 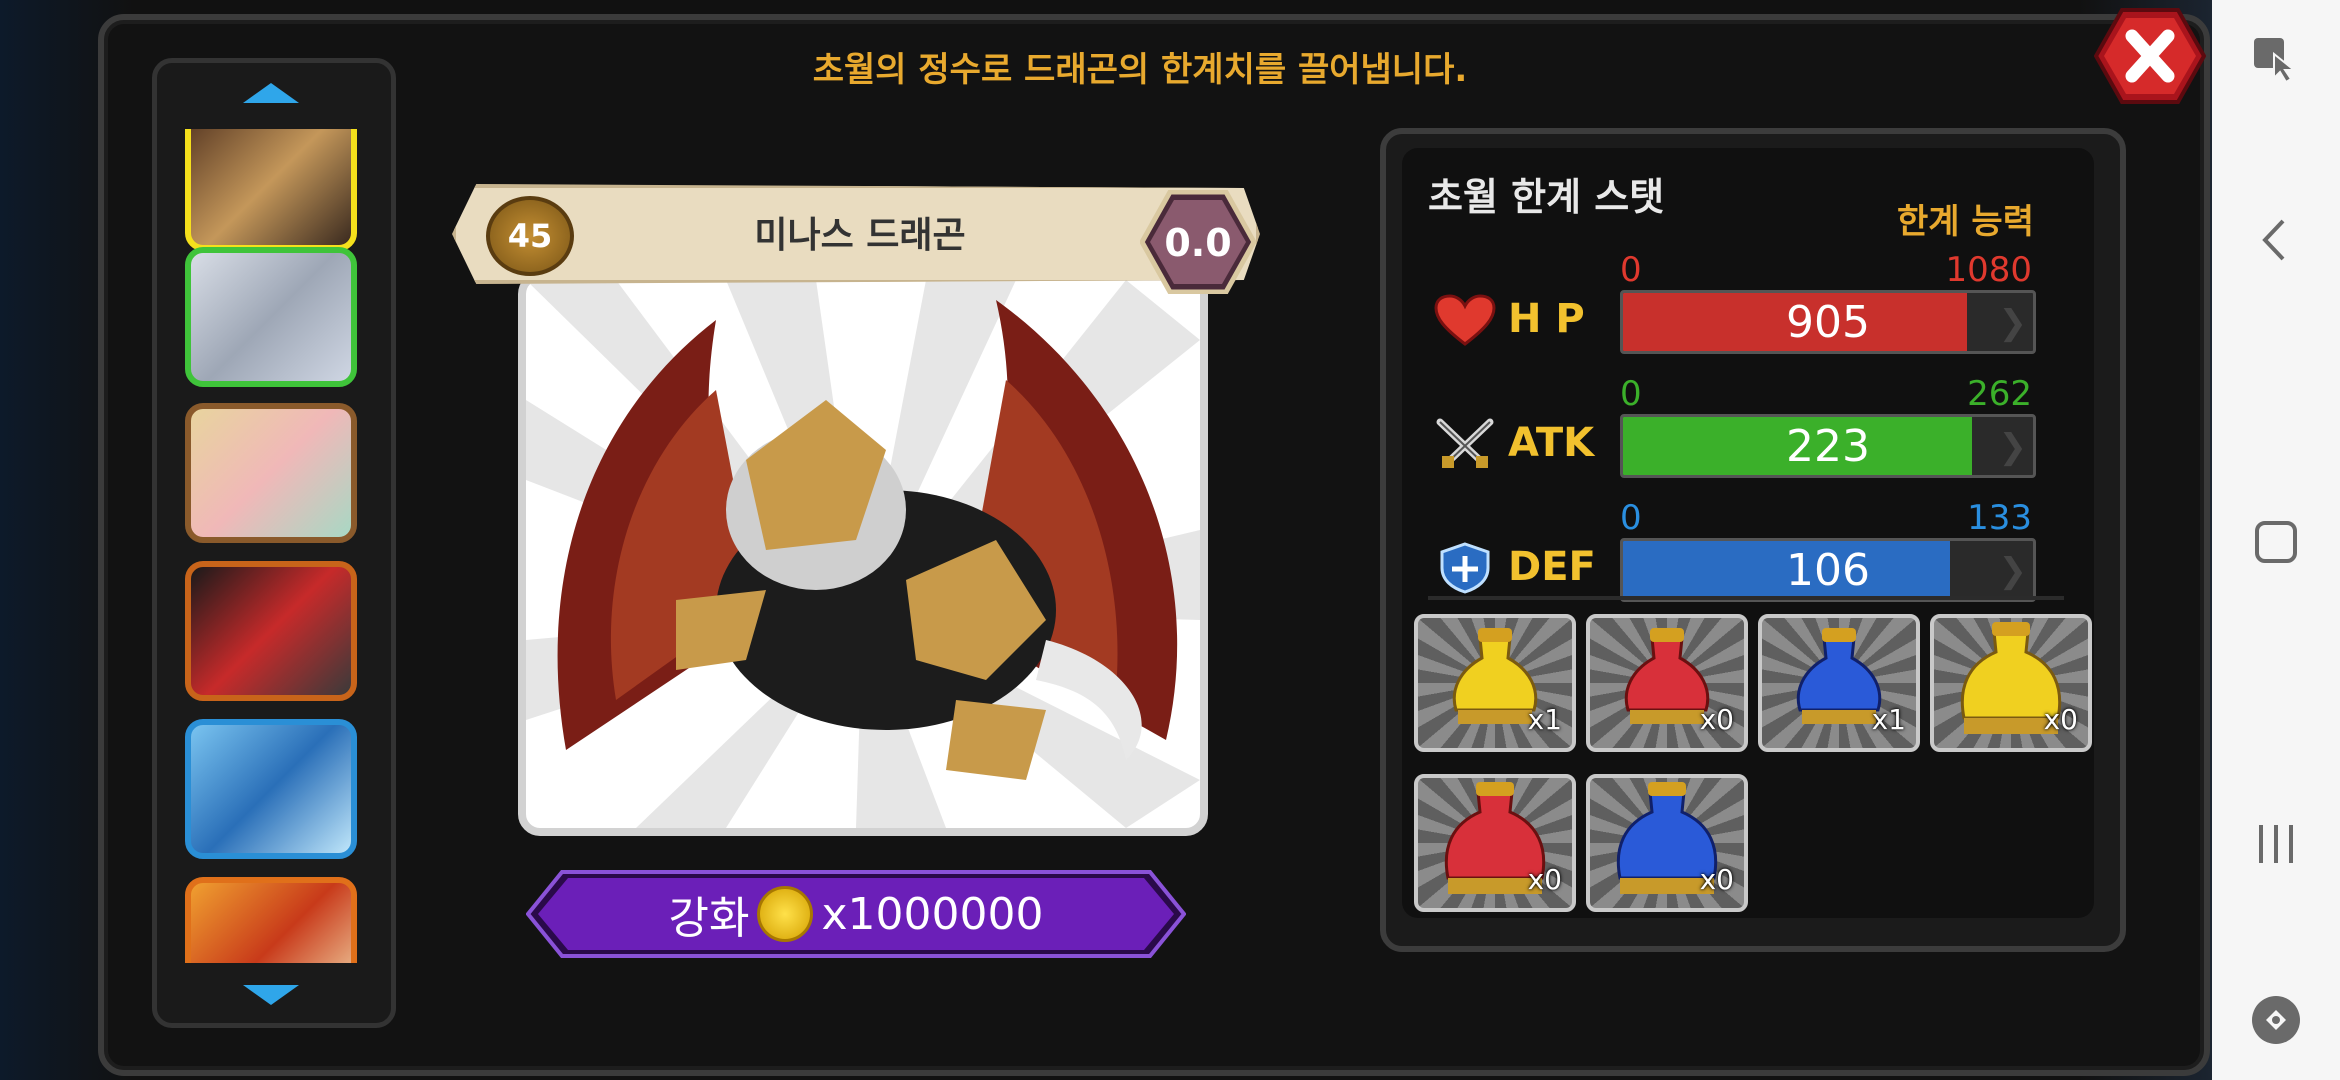 What do you see at coordinates (1140, 70) in the screenshot?
I see `panel-title: 초월의 정수로 드래곤의 한계치를 끌어냅니다.` at bounding box center [1140, 70].